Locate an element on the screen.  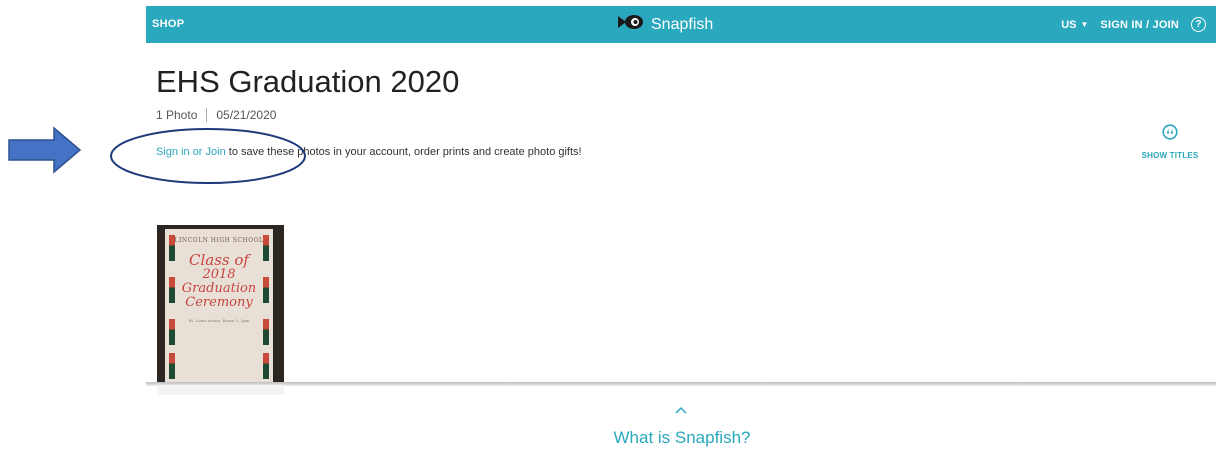
card-school: LINCOLN HIGH SCHOOL is located at coordinates (219, 240).